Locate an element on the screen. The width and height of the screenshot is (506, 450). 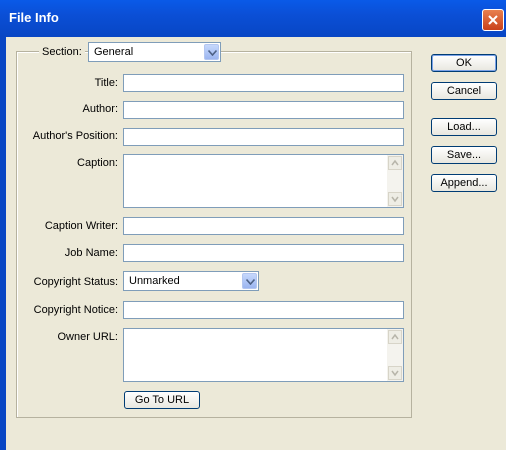
author-position-label: Author's Position: is located at coordinates (75, 136).